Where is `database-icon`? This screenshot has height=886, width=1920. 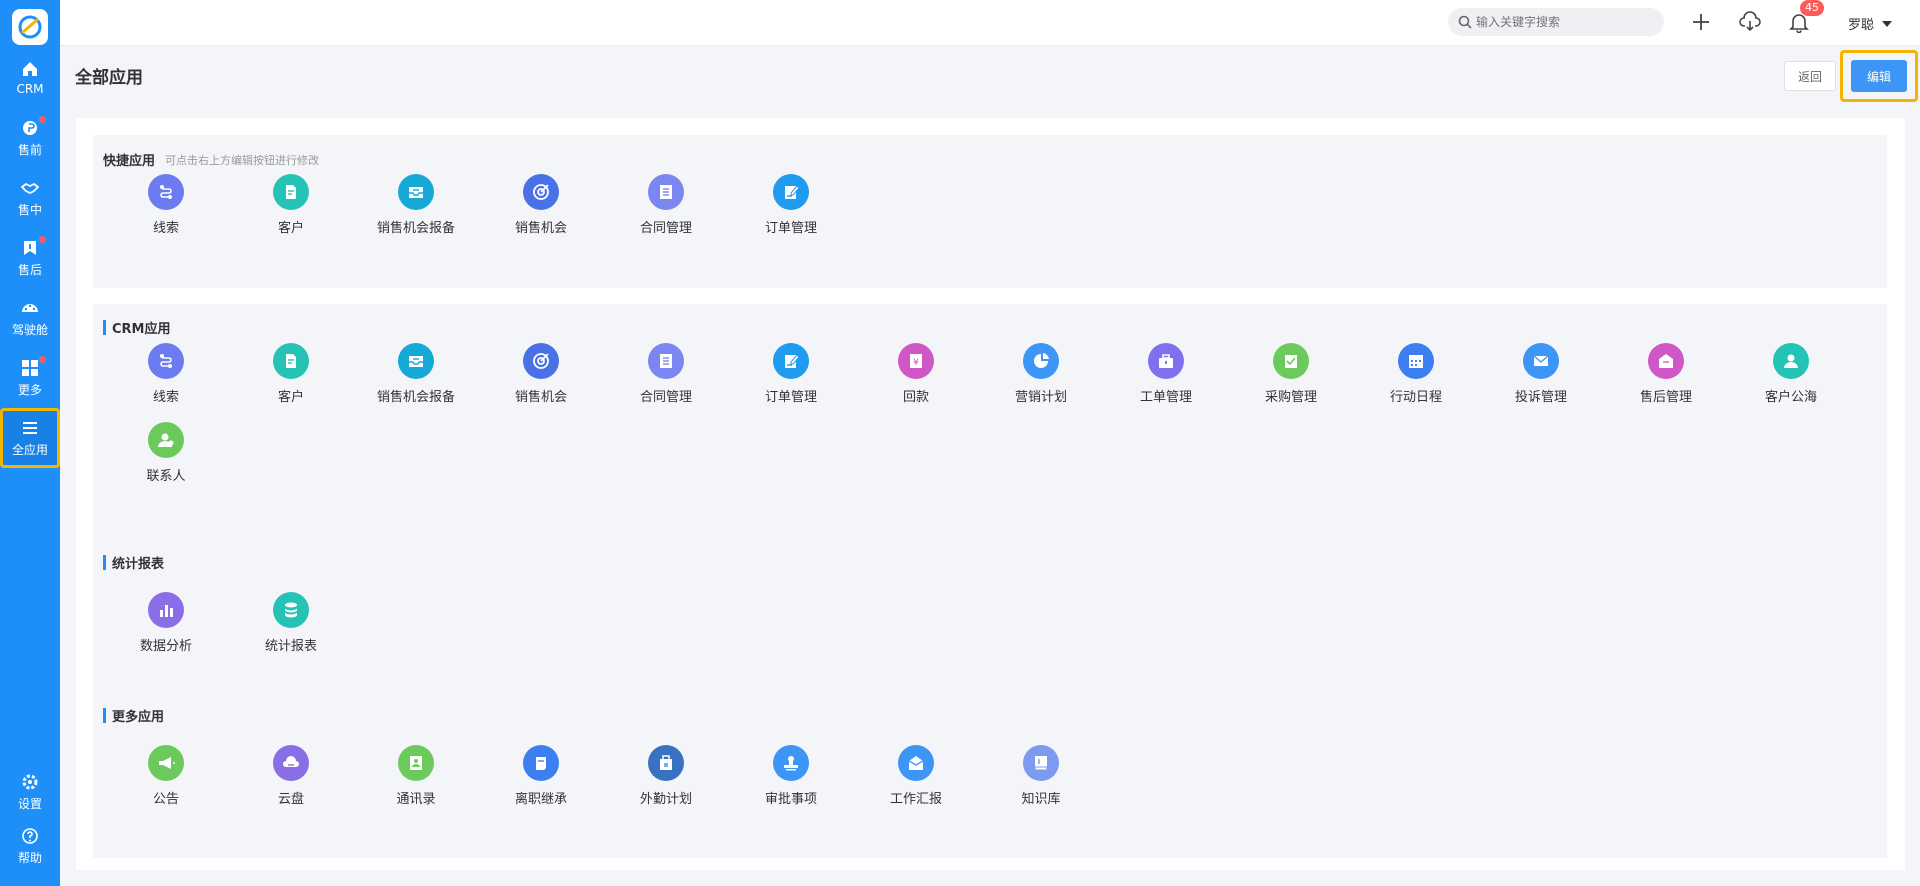 database-icon is located at coordinates (291, 610).